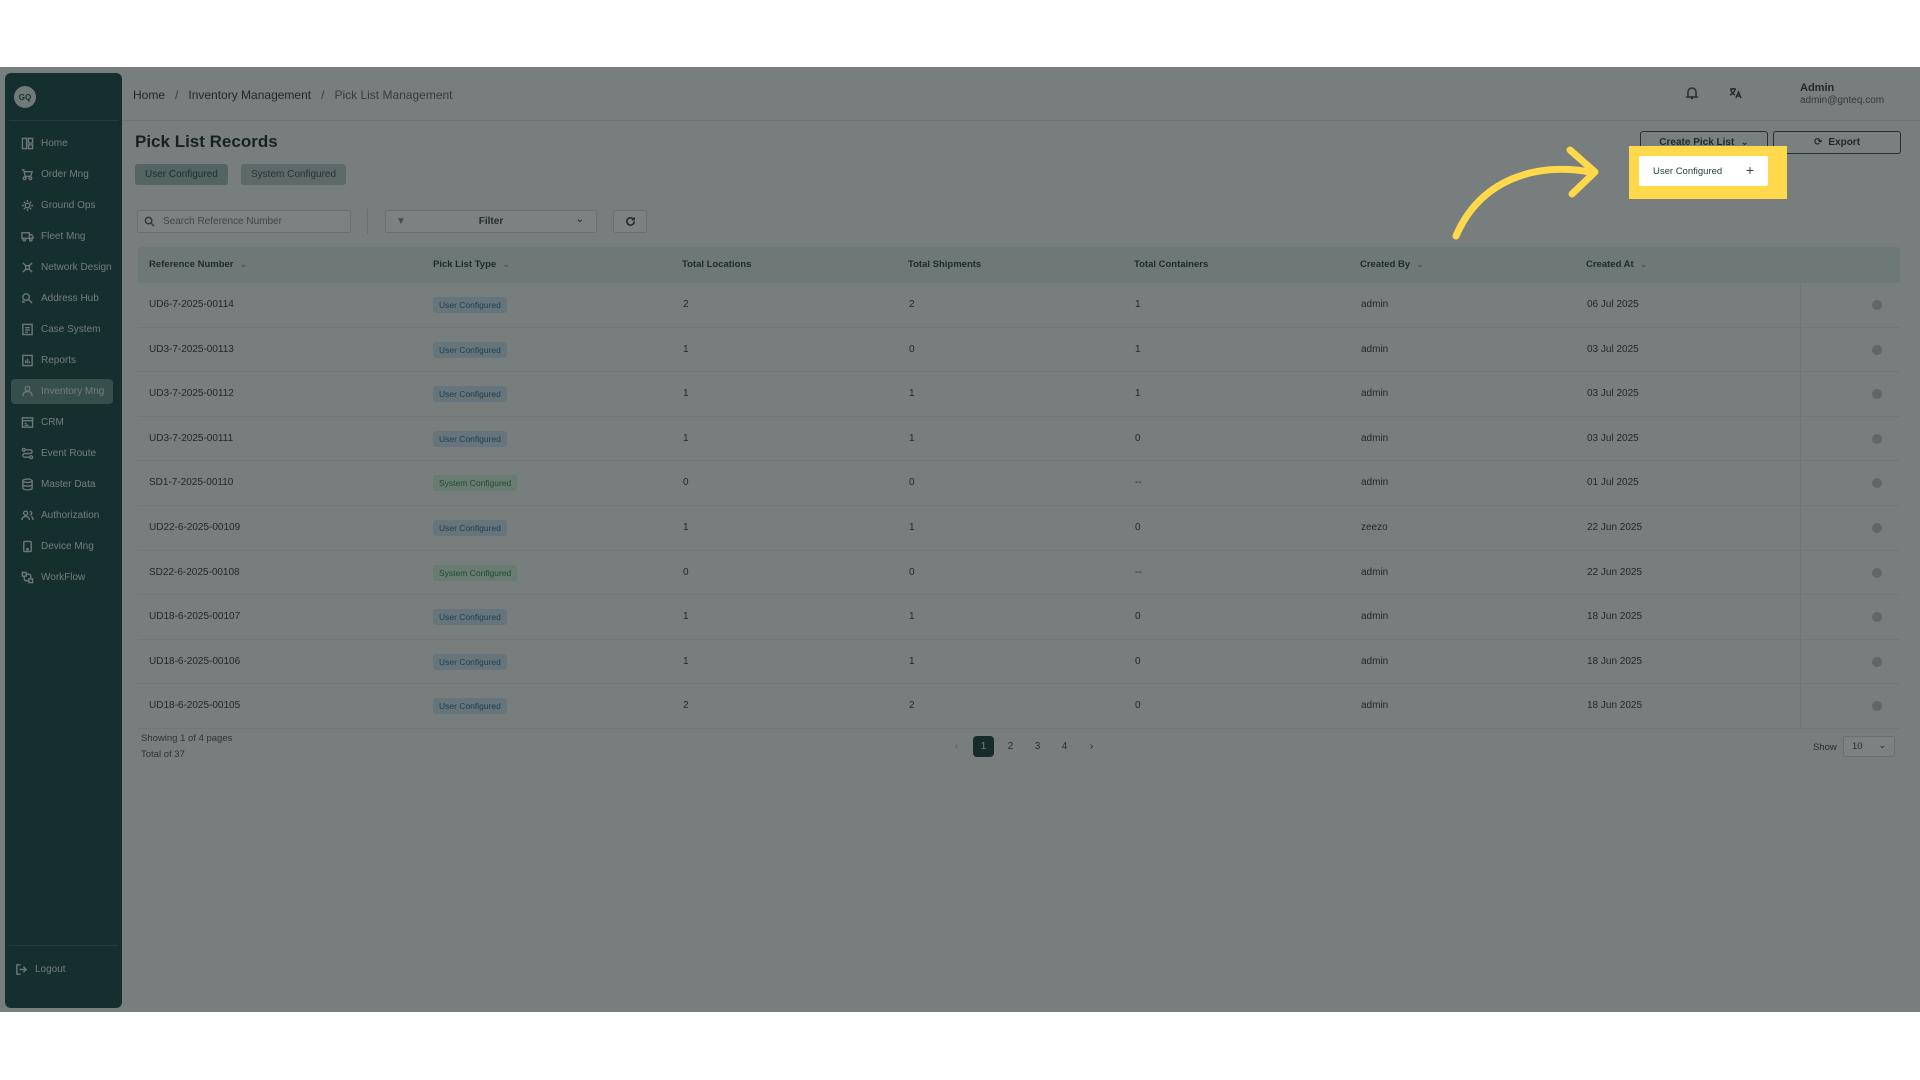 The height and width of the screenshot is (1080, 1920). What do you see at coordinates (194, 705) in the screenshot?
I see `reference-number: UD18-6-2025-00105` at bounding box center [194, 705].